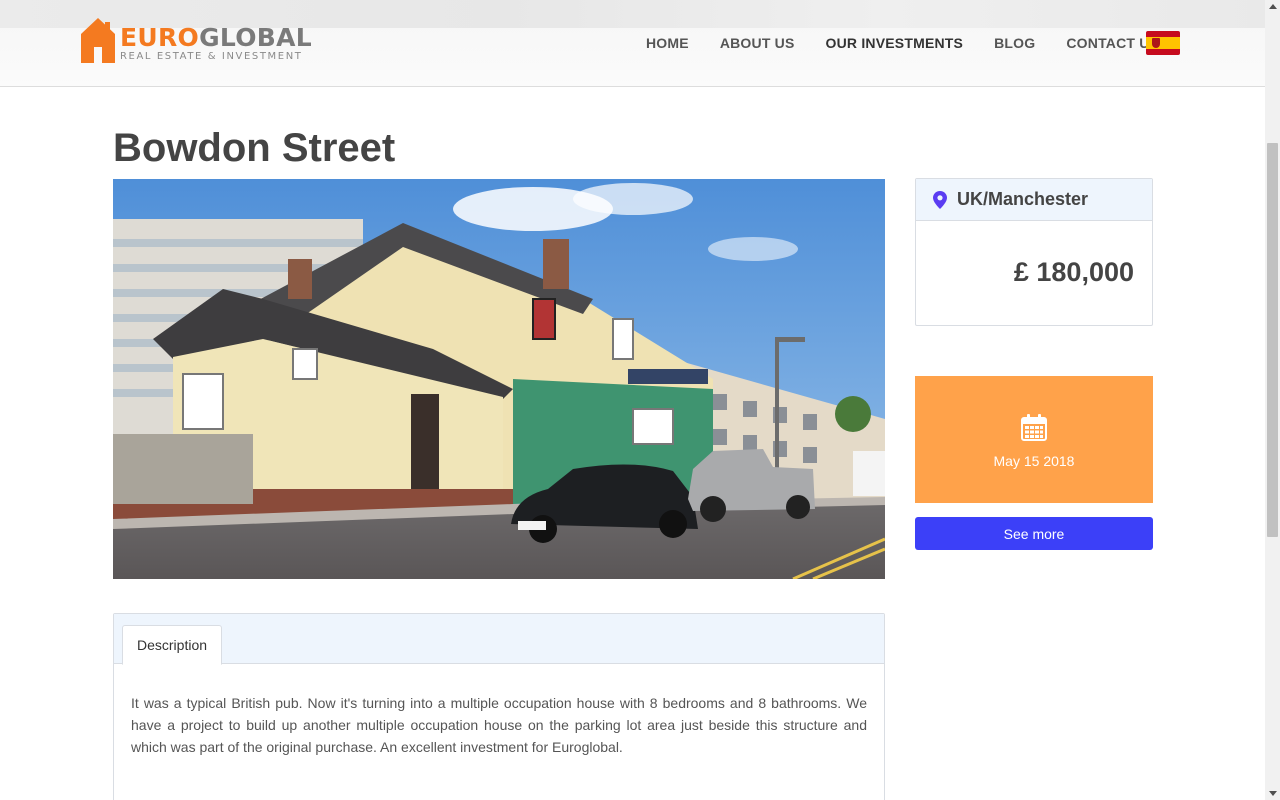 This screenshot has width=1280, height=800. I want to click on nav-blog: BLOG, so click(1014, 43).